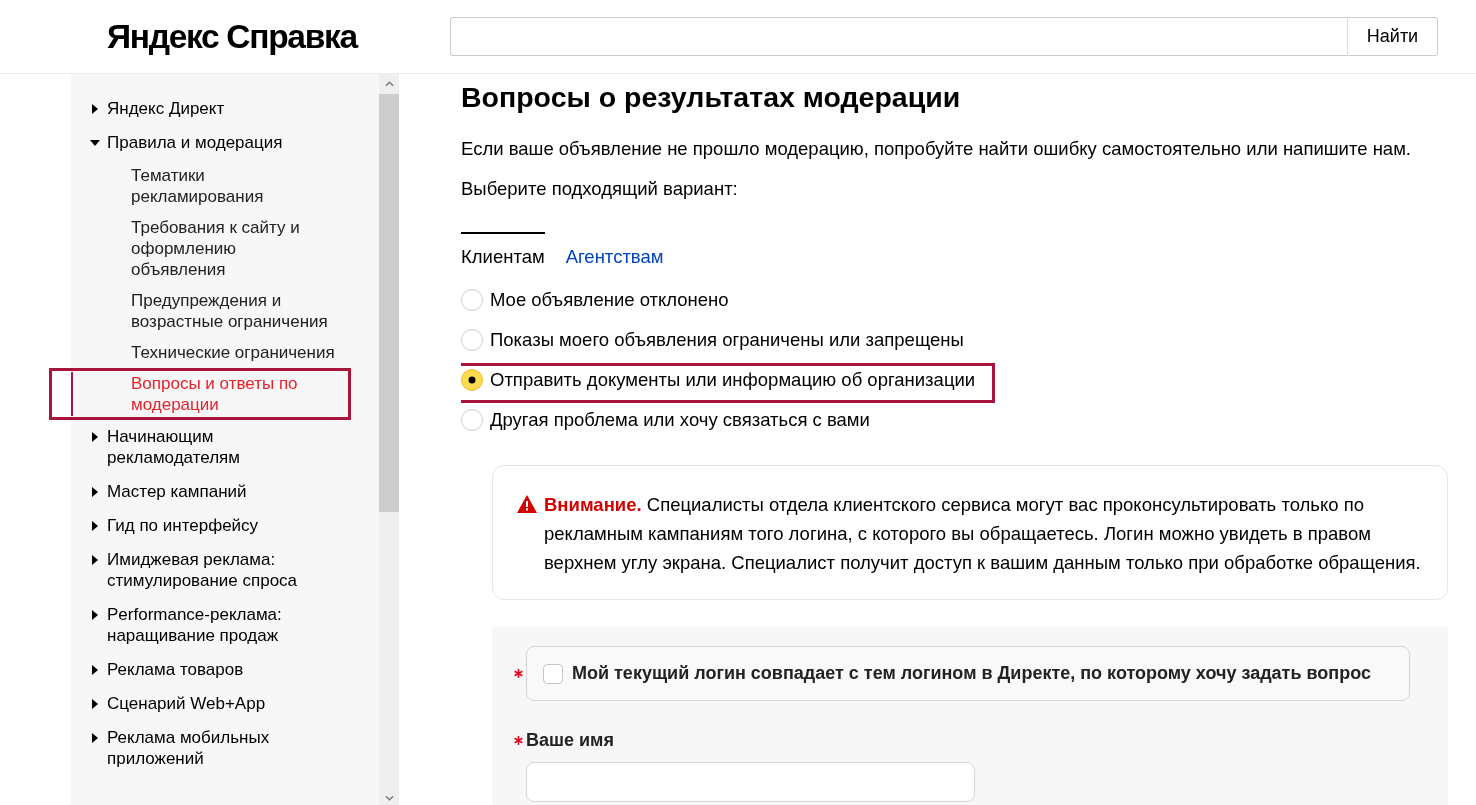 Image resolution: width=1476 pixels, height=805 pixels. I want to click on sidebar-item: Сценарий Web+App, so click(207, 704).